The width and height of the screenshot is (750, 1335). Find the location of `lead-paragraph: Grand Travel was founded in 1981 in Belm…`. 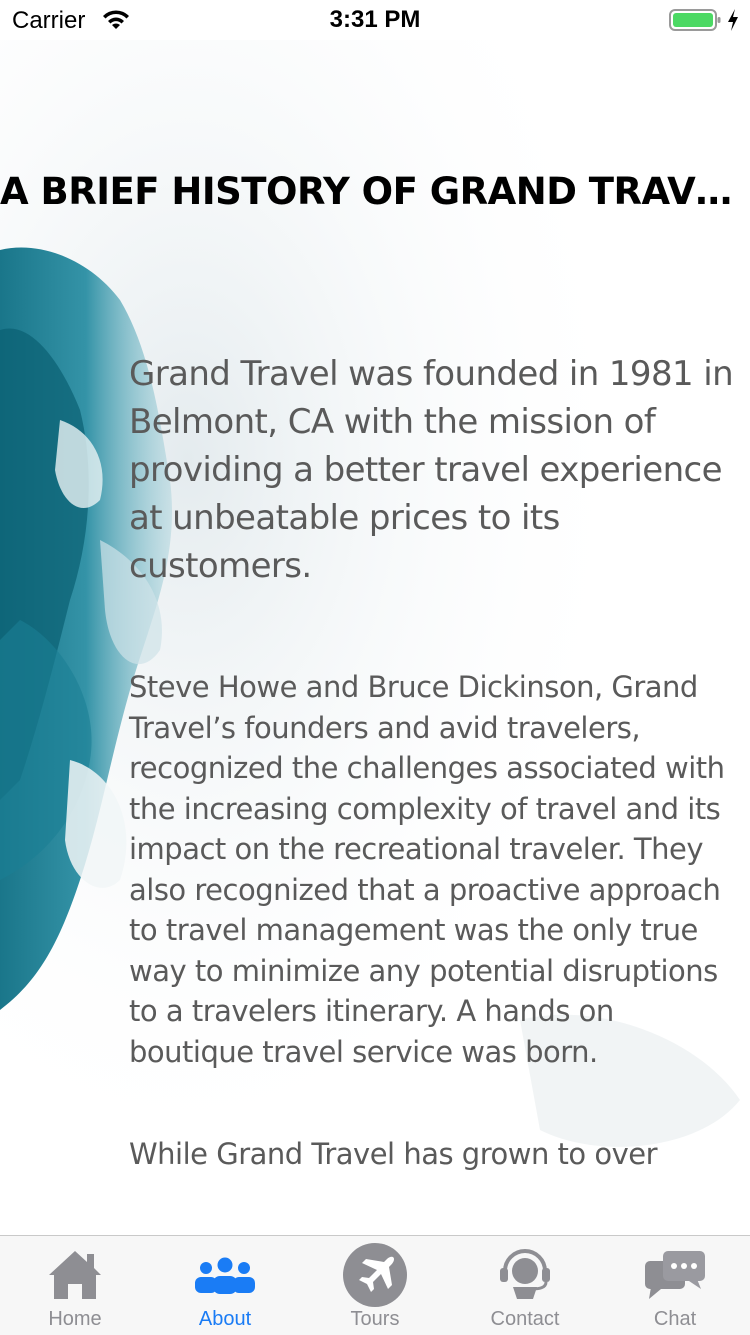

lead-paragraph: Grand Travel was founded in 1981 in Belm… is located at coordinates (431, 470).